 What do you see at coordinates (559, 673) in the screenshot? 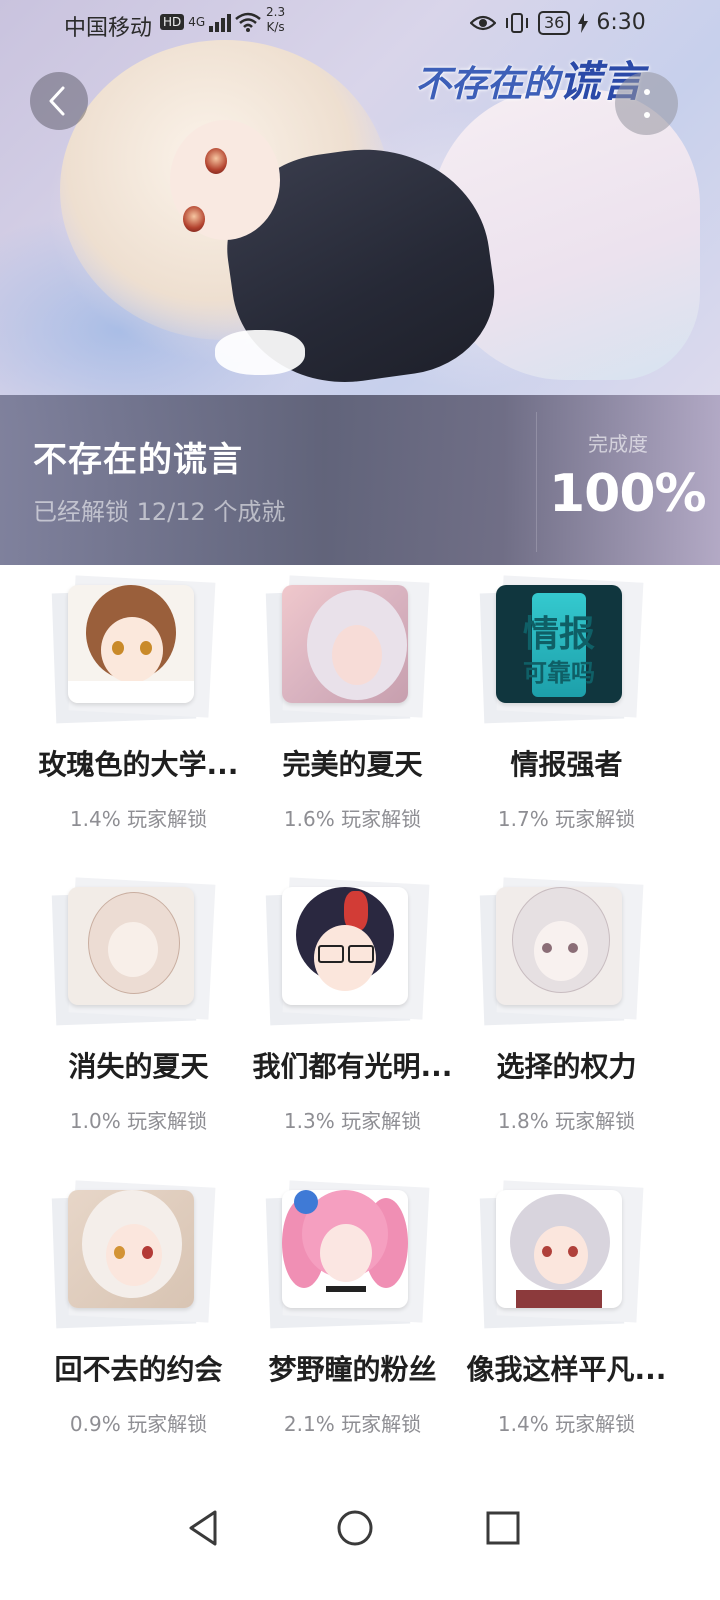
I see `info-card-text-b: 可靠吗` at bounding box center [559, 673].